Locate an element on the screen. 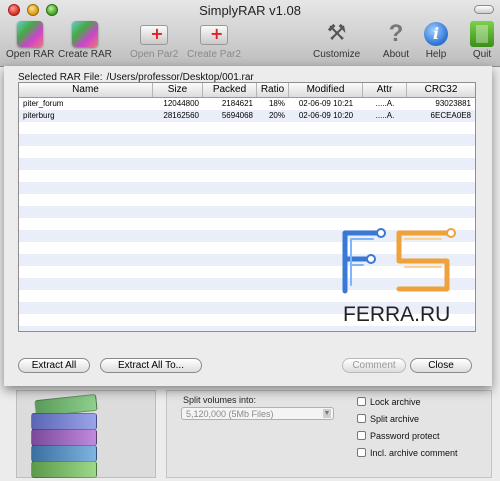 The width and height of the screenshot is (500, 481). comment-button: Comment is located at coordinates (374, 365).